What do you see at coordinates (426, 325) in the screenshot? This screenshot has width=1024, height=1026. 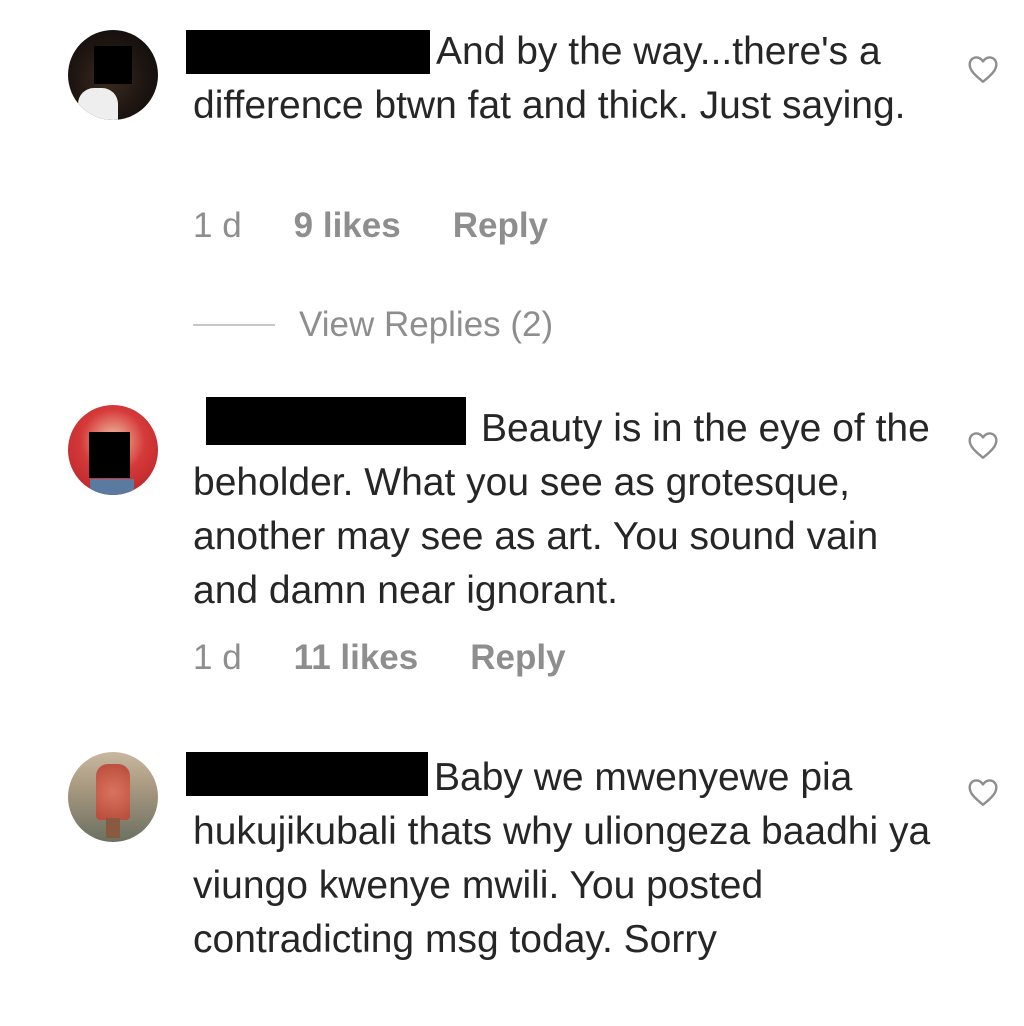 I see `view-replies-label: View Replies (2)` at bounding box center [426, 325].